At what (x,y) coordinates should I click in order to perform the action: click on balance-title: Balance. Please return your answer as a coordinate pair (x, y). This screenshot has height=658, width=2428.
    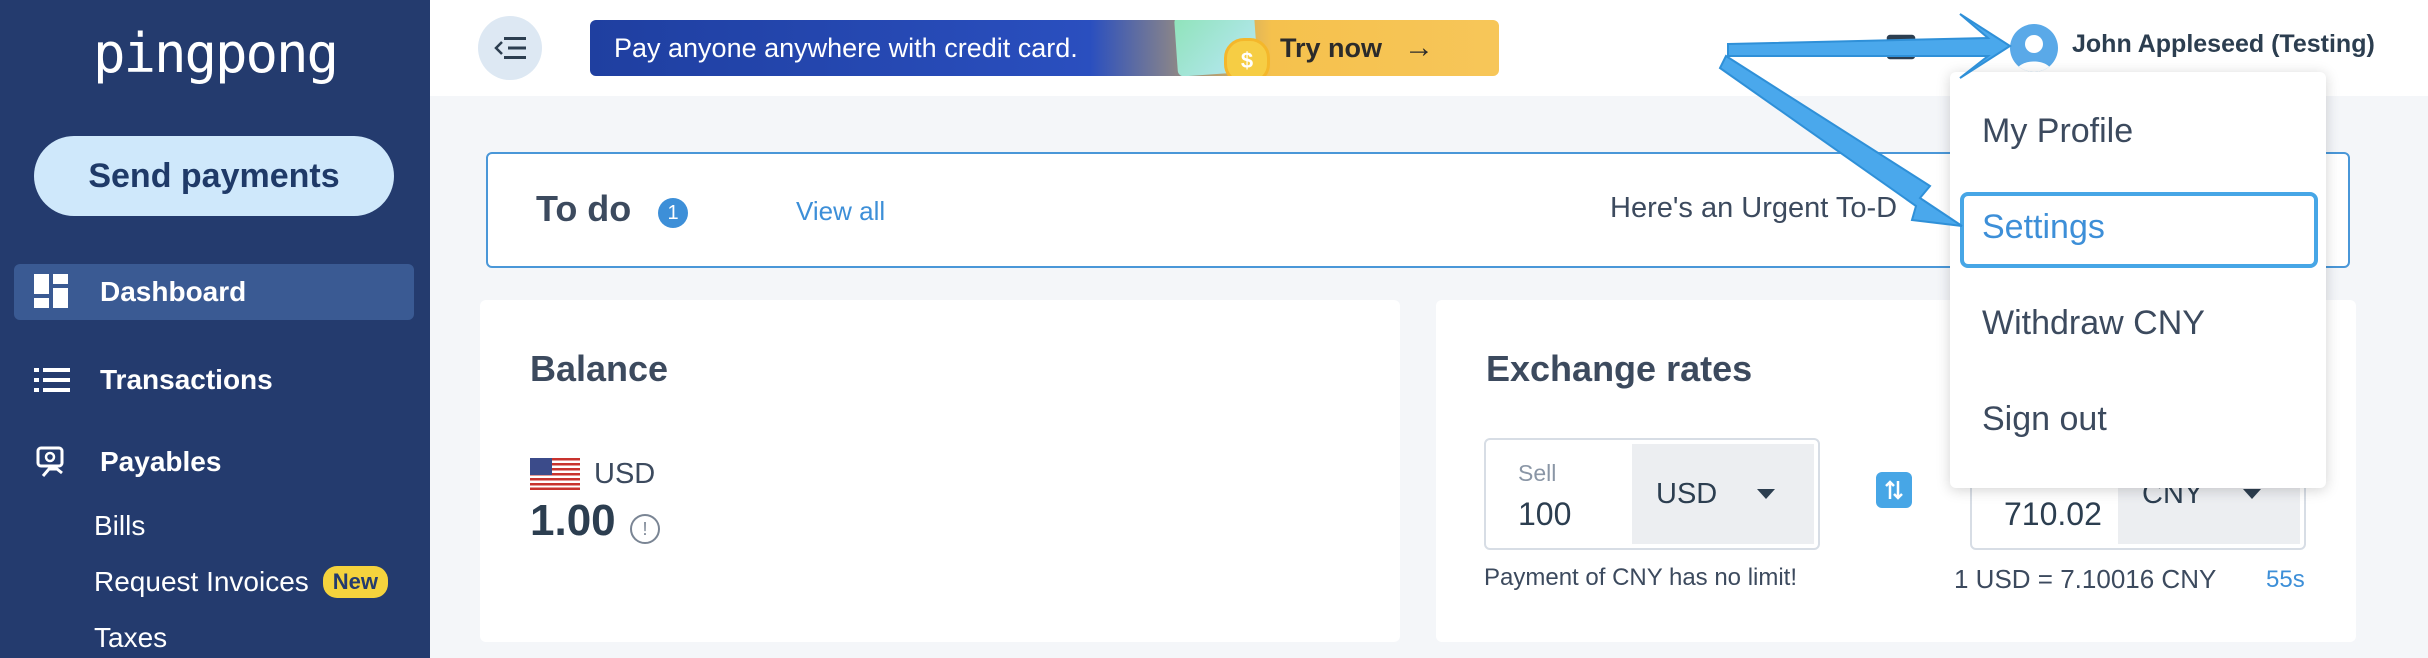
    Looking at the image, I should click on (599, 368).